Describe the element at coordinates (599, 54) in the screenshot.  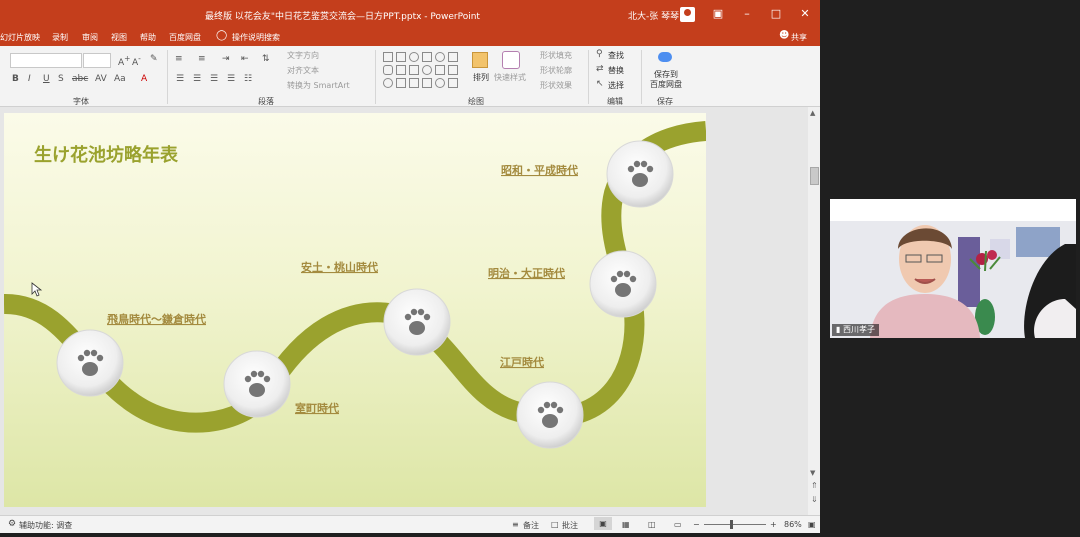
I see `find-icon: ⚲` at that location.